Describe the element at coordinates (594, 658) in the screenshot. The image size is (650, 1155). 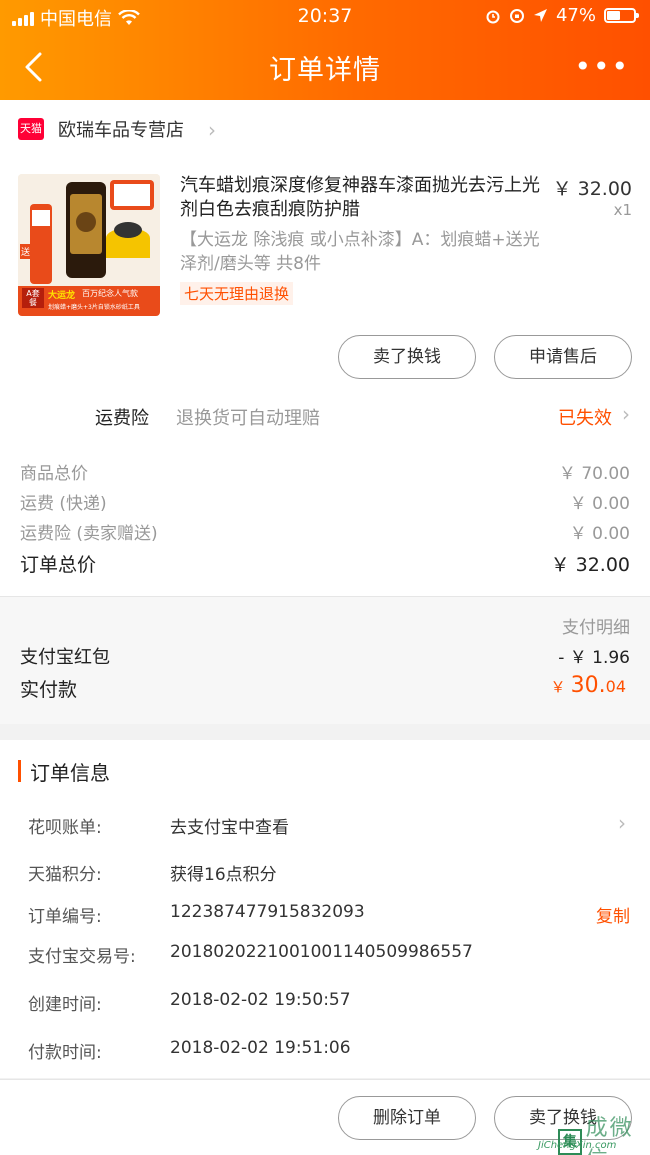
I see `redpacket-value: - ￥ 1.96` at that location.